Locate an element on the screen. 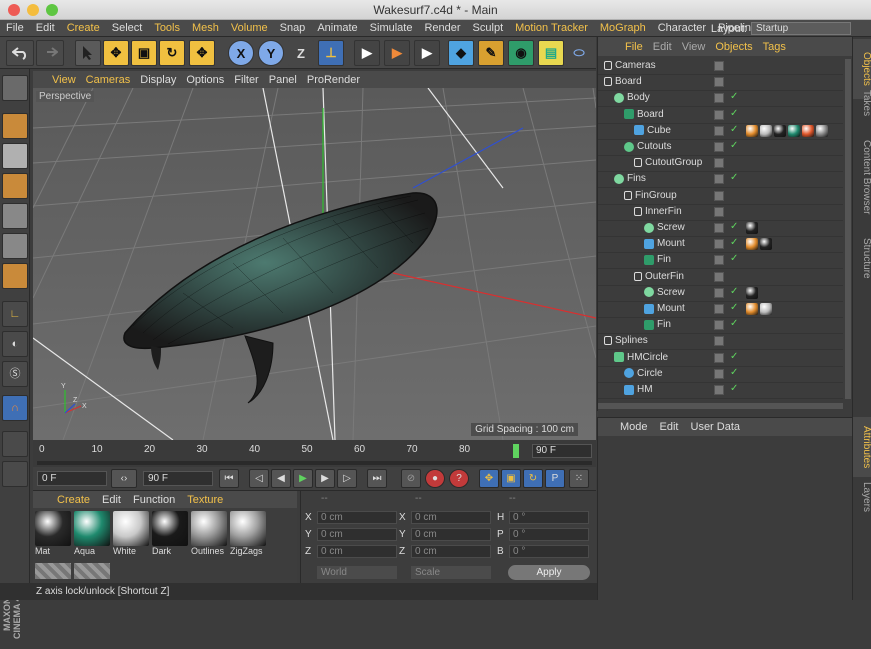 The width and height of the screenshot is (871, 649). tab-attributes: Attributes is located at coordinates (862, 447).